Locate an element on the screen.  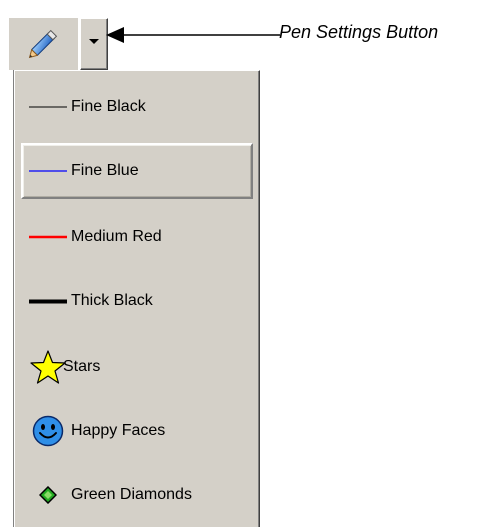
menu-item-label: Thick Black is located at coordinates (112, 300).